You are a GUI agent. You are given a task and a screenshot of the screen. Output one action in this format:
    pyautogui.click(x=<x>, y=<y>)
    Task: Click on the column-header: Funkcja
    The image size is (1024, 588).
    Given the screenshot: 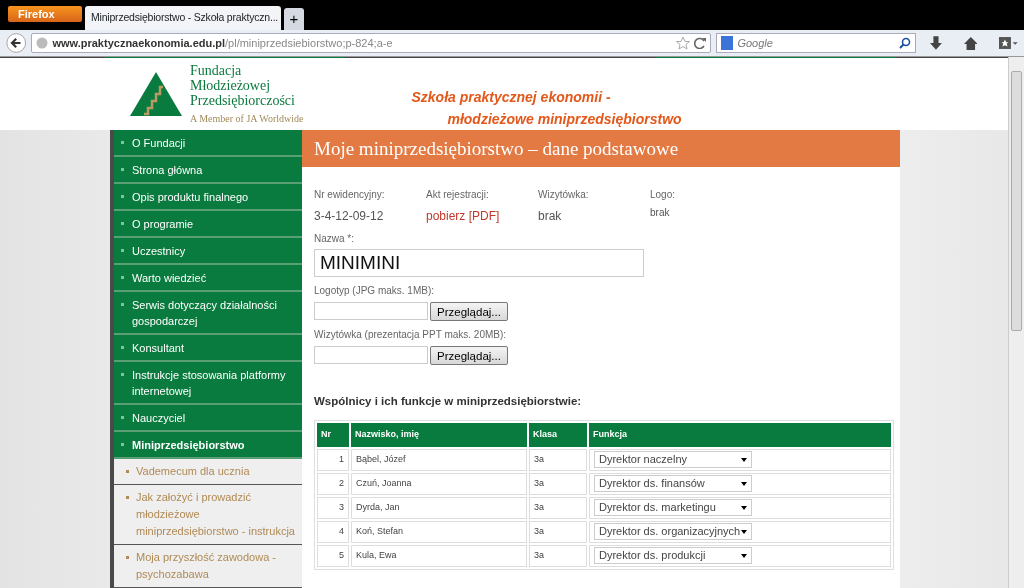 What is the action you would take?
    pyautogui.click(x=740, y=435)
    